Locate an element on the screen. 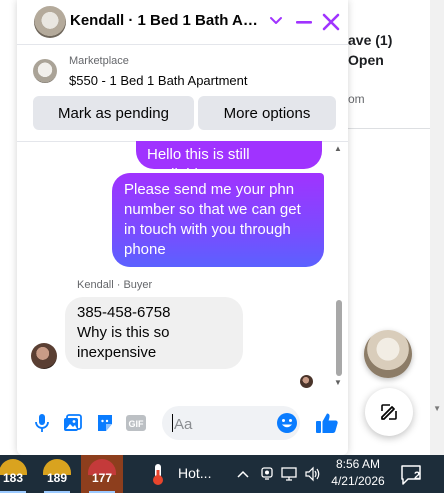 The width and height of the screenshot is (444, 493). thermometer-icon is located at coordinates (158, 474).